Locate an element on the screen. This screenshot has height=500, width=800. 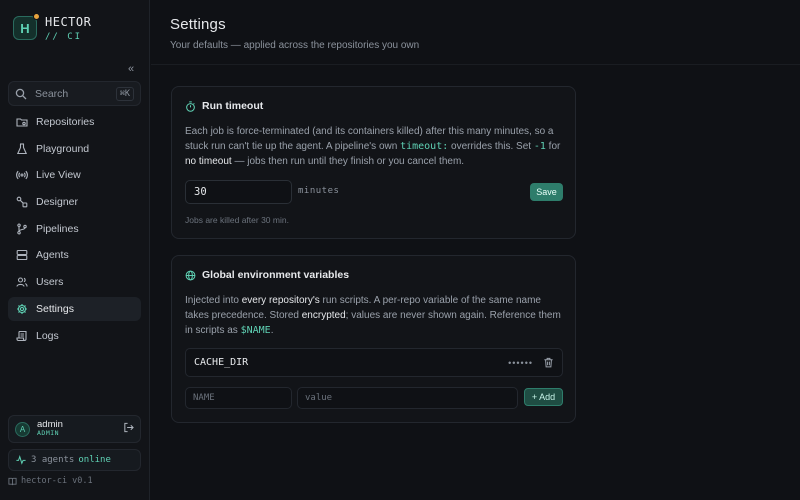
designer-icon is located at coordinates (22, 202).